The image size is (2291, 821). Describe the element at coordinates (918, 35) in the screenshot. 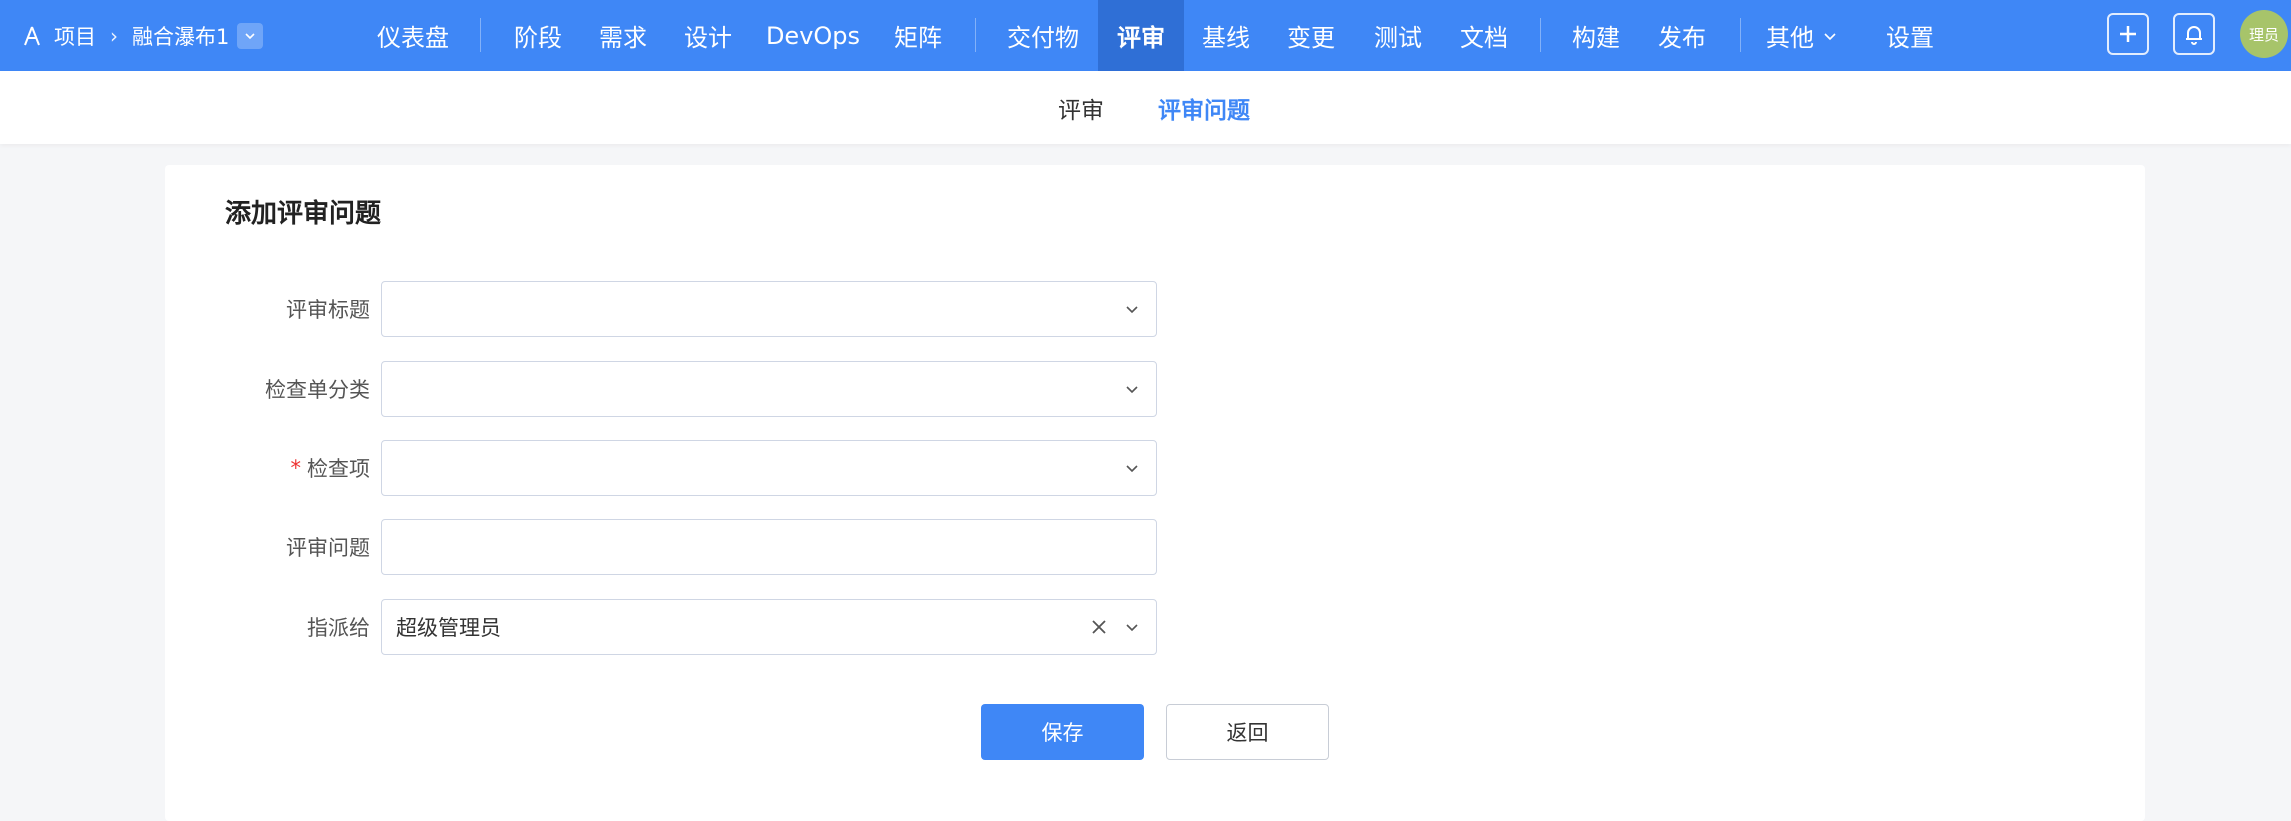

I see `nav-item-matrix: 矩阵` at that location.